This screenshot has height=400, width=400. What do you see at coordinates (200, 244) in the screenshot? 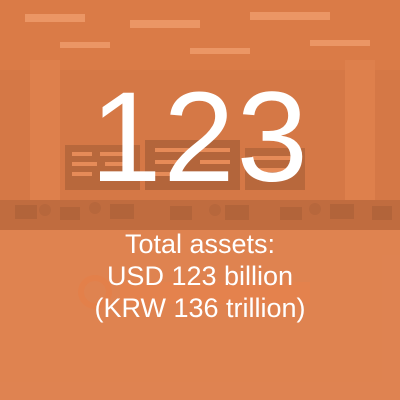
I see `caption-line-total-assets: Total assets:` at bounding box center [200, 244].